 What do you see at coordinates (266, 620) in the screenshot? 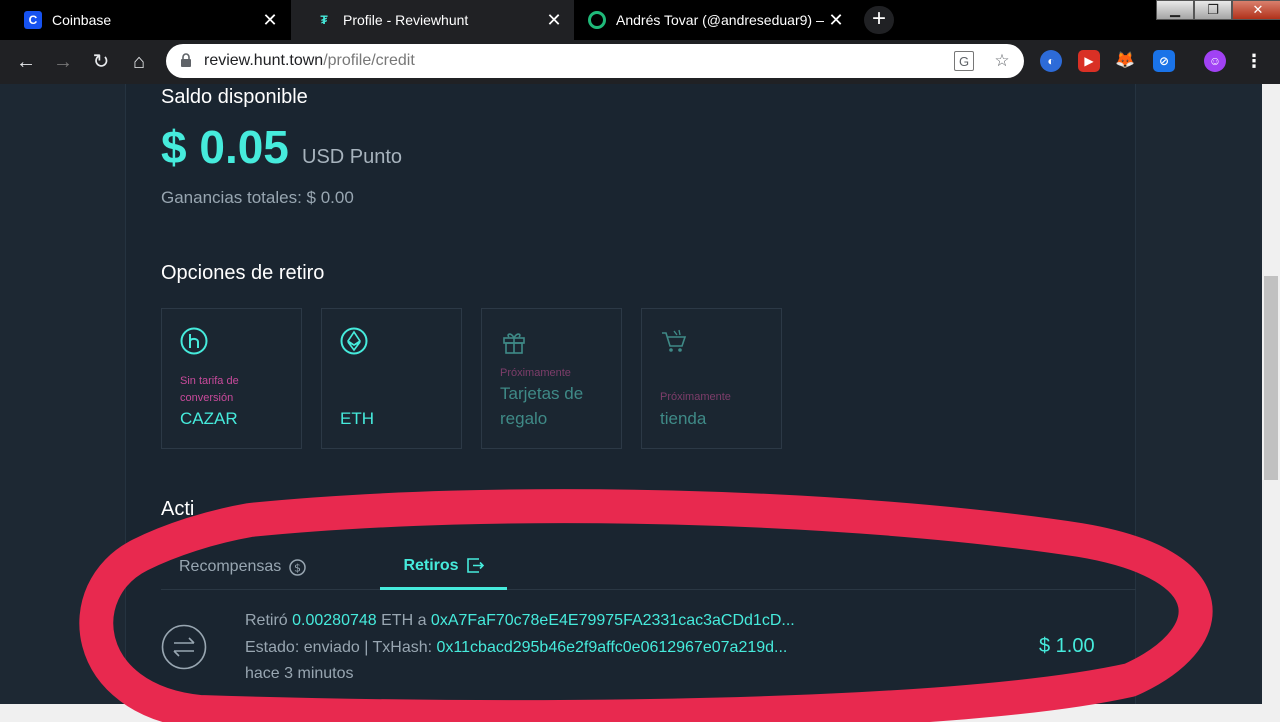
I see `withdraw-prefix: Retiró` at bounding box center [266, 620].